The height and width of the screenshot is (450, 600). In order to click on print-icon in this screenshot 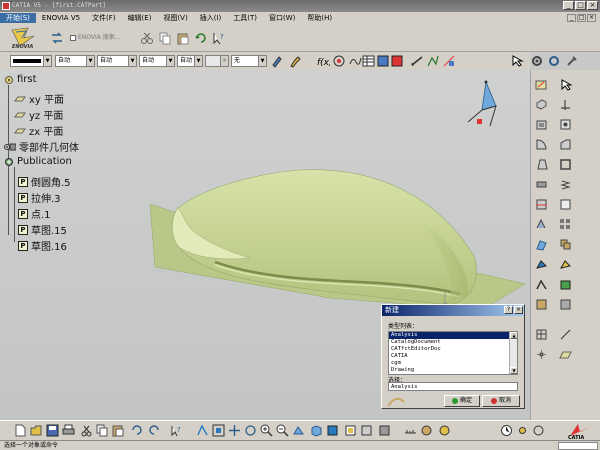, I will do `click(68, 430)`.